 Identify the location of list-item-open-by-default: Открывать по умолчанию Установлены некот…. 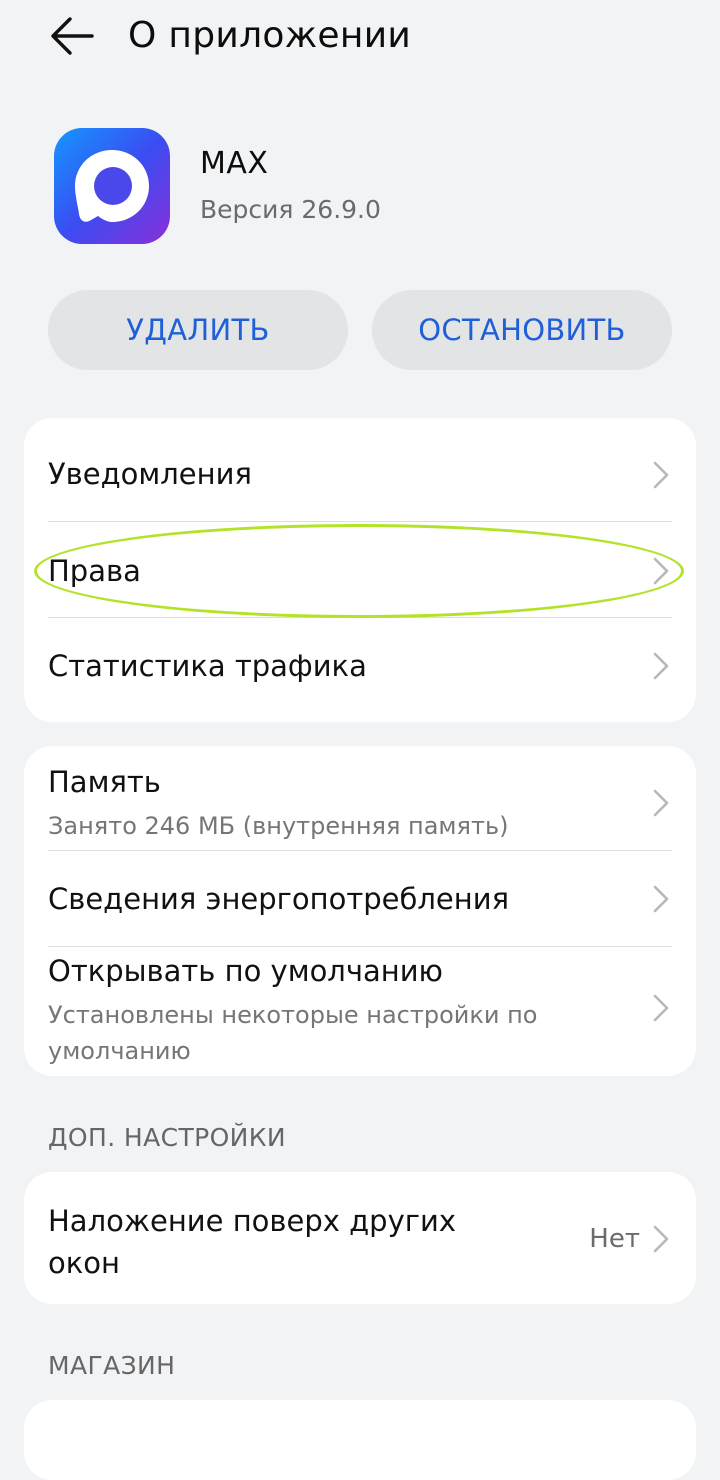
(360, 1011).